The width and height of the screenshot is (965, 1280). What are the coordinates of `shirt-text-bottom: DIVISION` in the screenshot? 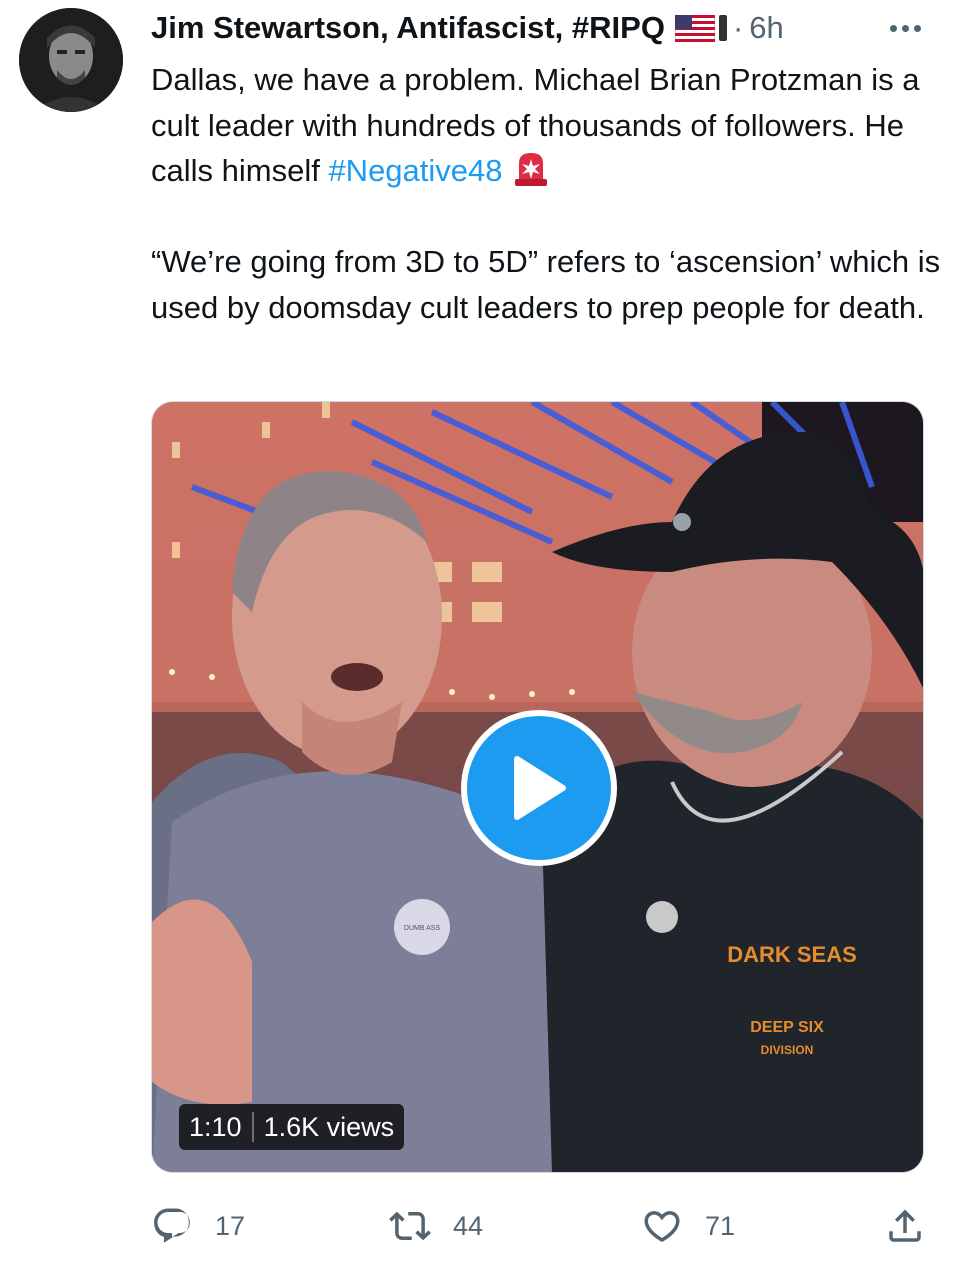 It's located at (787, 1050).